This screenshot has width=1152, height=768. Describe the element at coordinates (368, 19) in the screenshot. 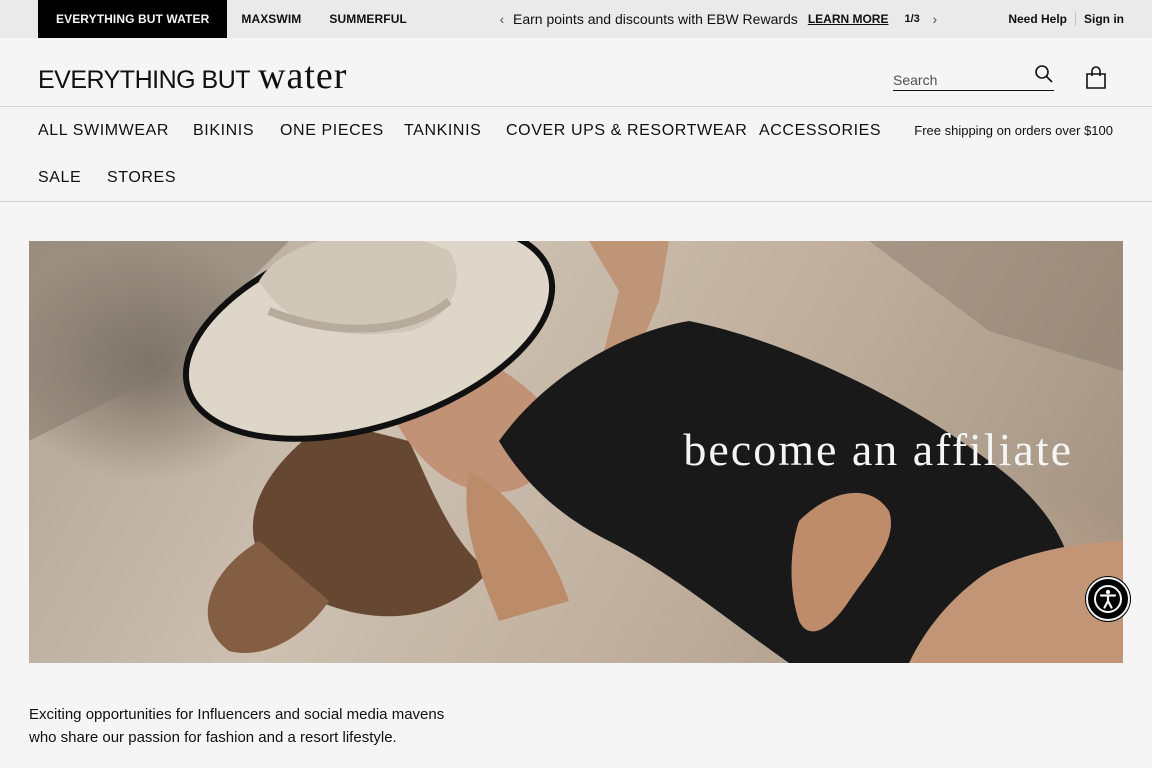

I see `brand-tab-summerful: SUMMERFUL` at that location.